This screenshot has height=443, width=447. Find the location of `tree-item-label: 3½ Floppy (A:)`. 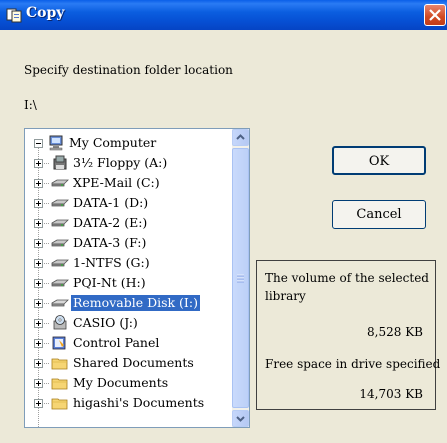

tree-item-label: 3½ Floppy (A:) is located at coordinates (120, 162).